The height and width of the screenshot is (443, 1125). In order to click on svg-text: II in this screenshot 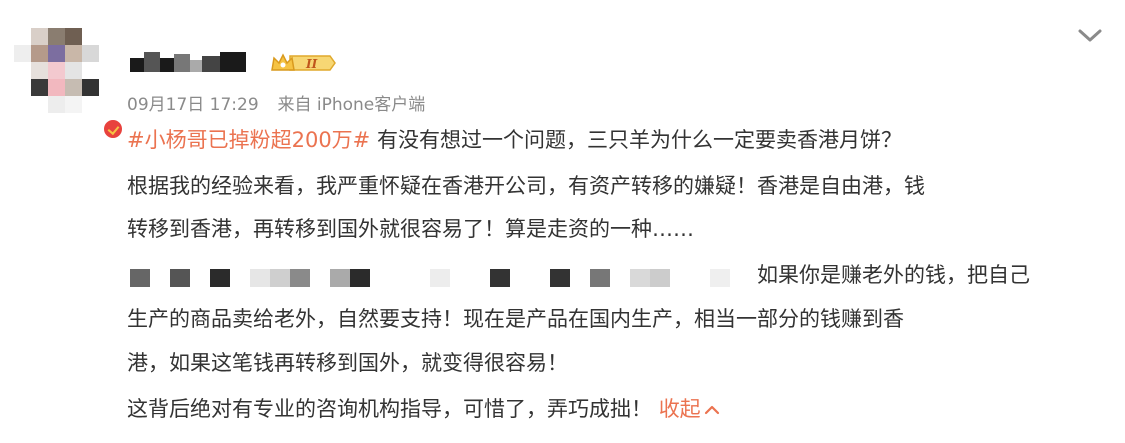, I will do `click(311, 64)`.